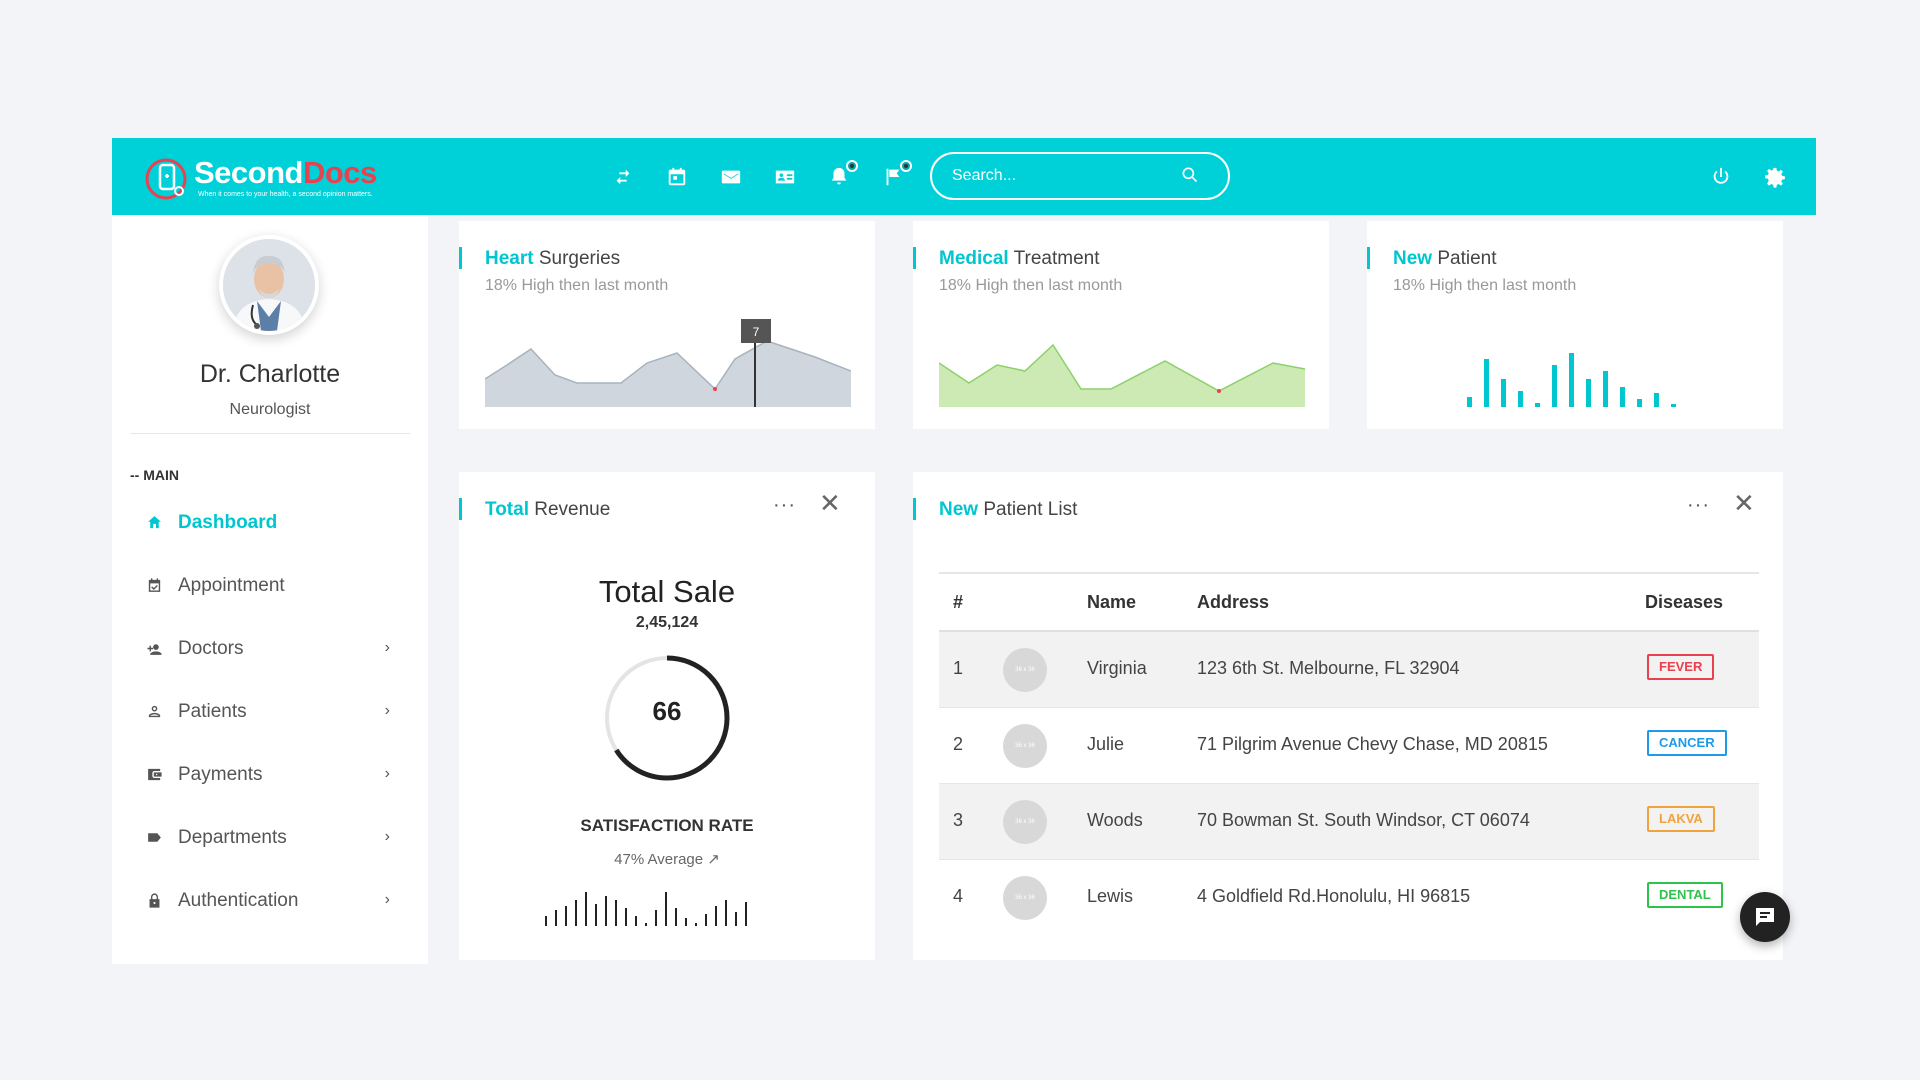  What do you see at coordinates (232, 837) in the screenshot?
I see `sidebar-item-label: Departments` at bounding box center [232, 837].